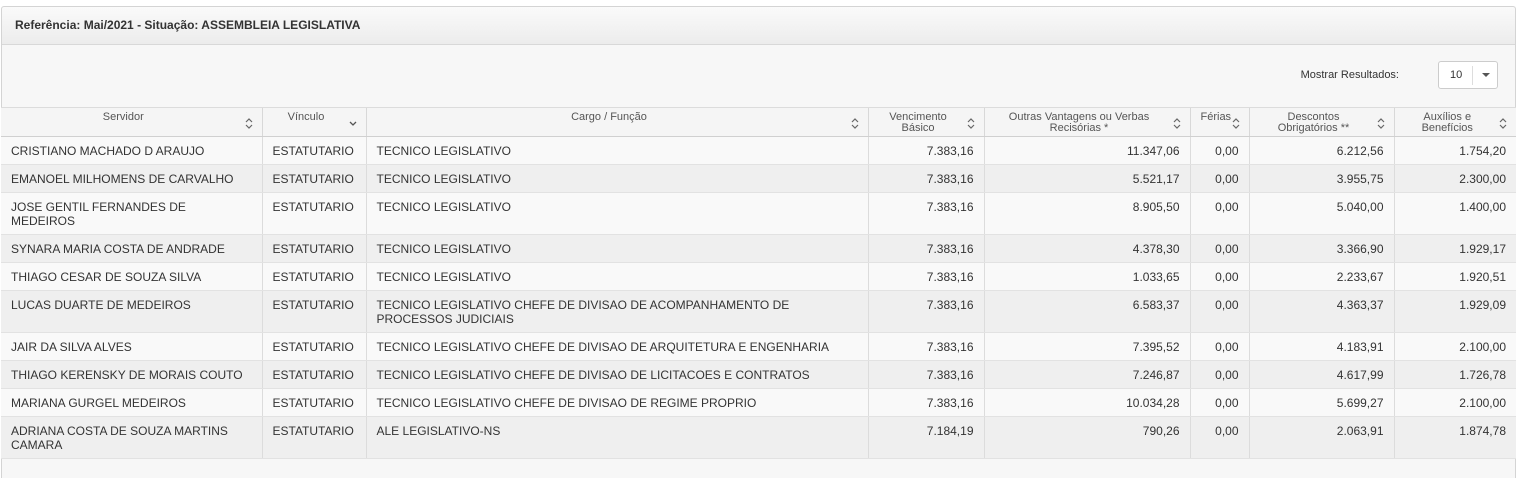 Image resolution: width=1527 pixels, height=478 pixels. I want to click on cell-auxilios-beneficios: 2.300,00, so click(1454, 178).